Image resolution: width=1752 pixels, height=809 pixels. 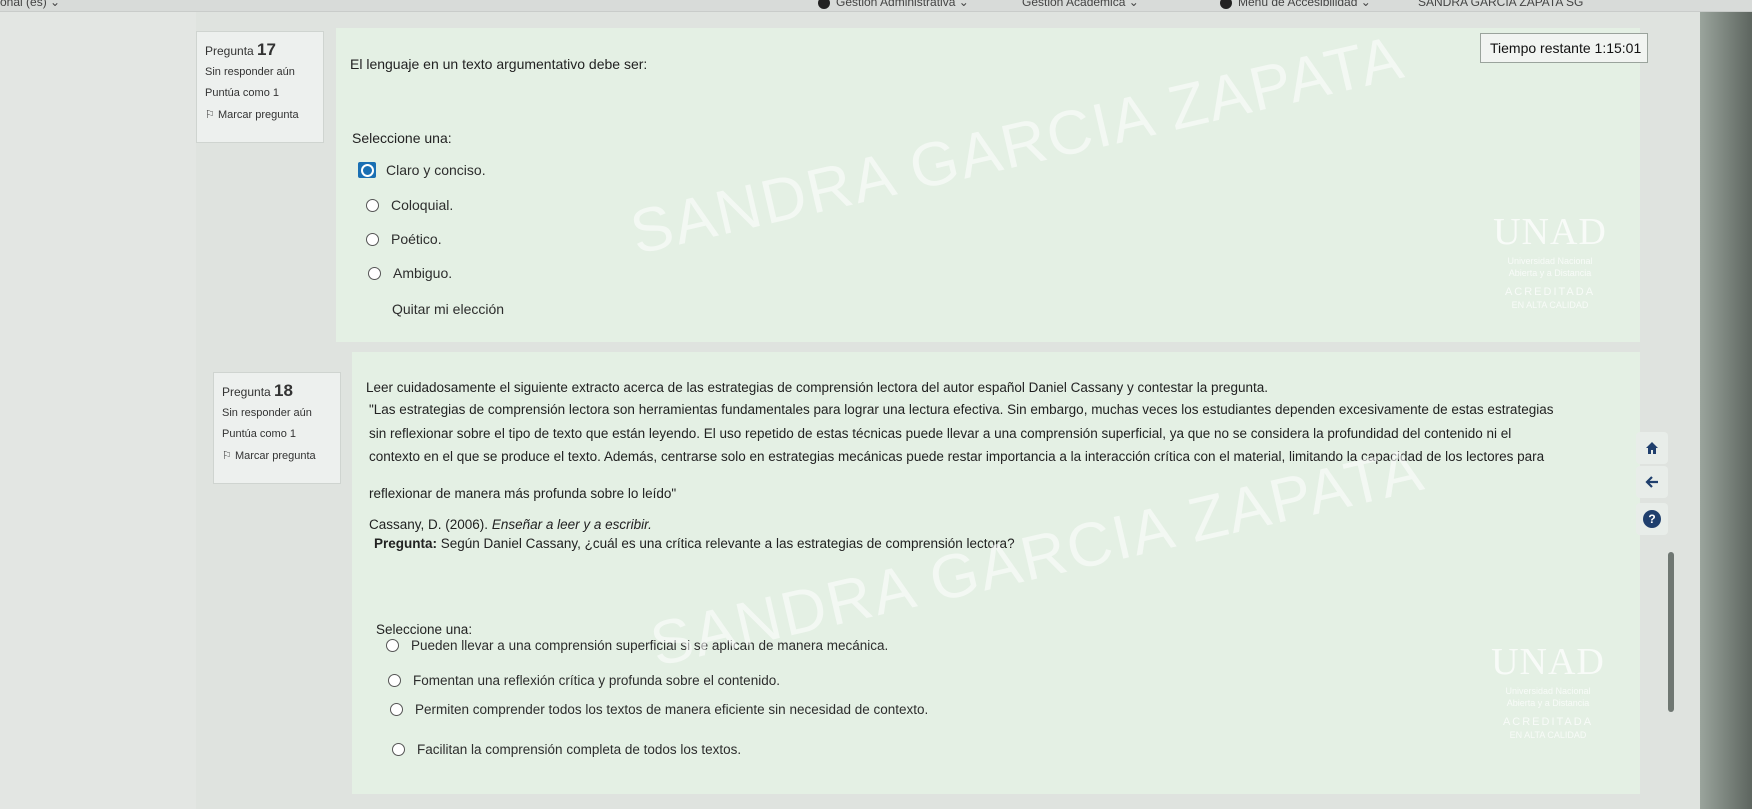 I want to click on timer-value: 1:15:01, so click(x=1618, y=48).